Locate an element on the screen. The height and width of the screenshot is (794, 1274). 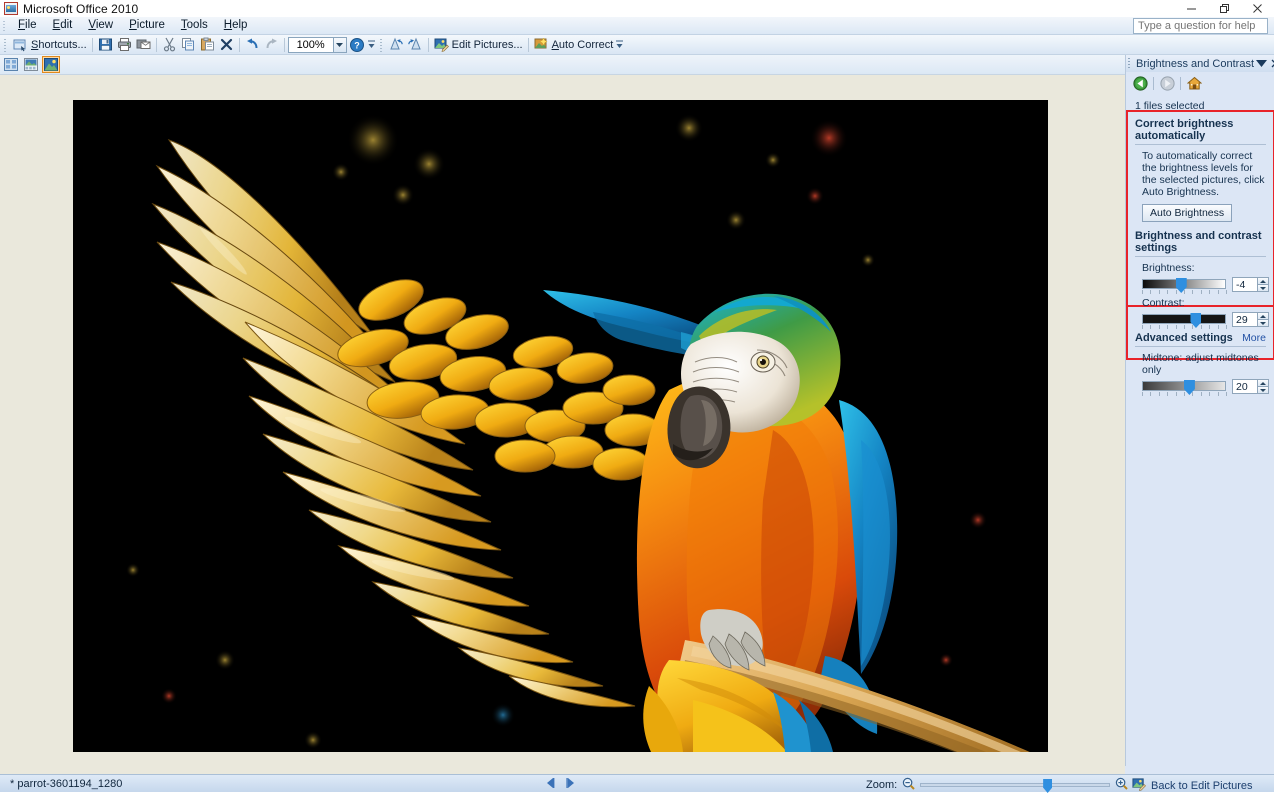
menu-tools: Tools is located at coordinates (194, 25).